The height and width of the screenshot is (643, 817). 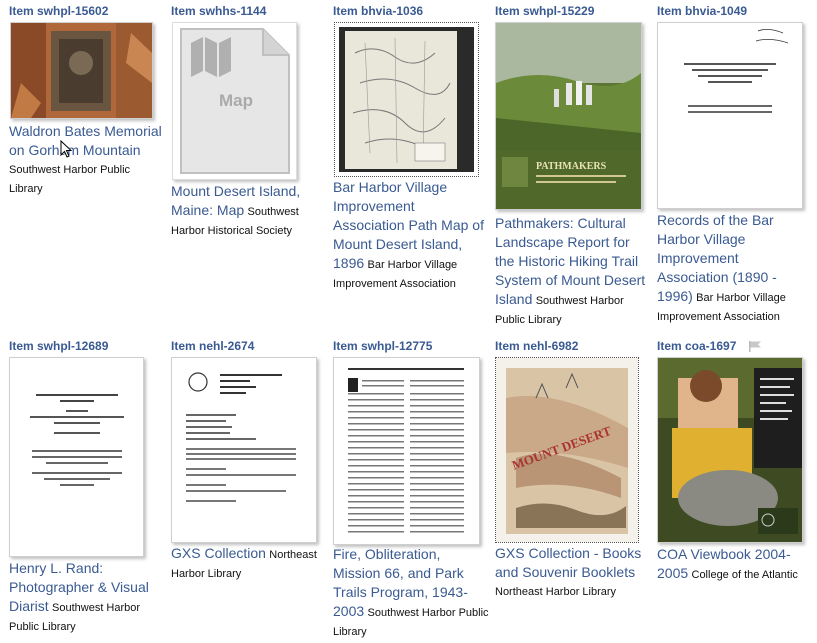 I want to click on item-thumbnail: Map, so click(x=234, y=101).